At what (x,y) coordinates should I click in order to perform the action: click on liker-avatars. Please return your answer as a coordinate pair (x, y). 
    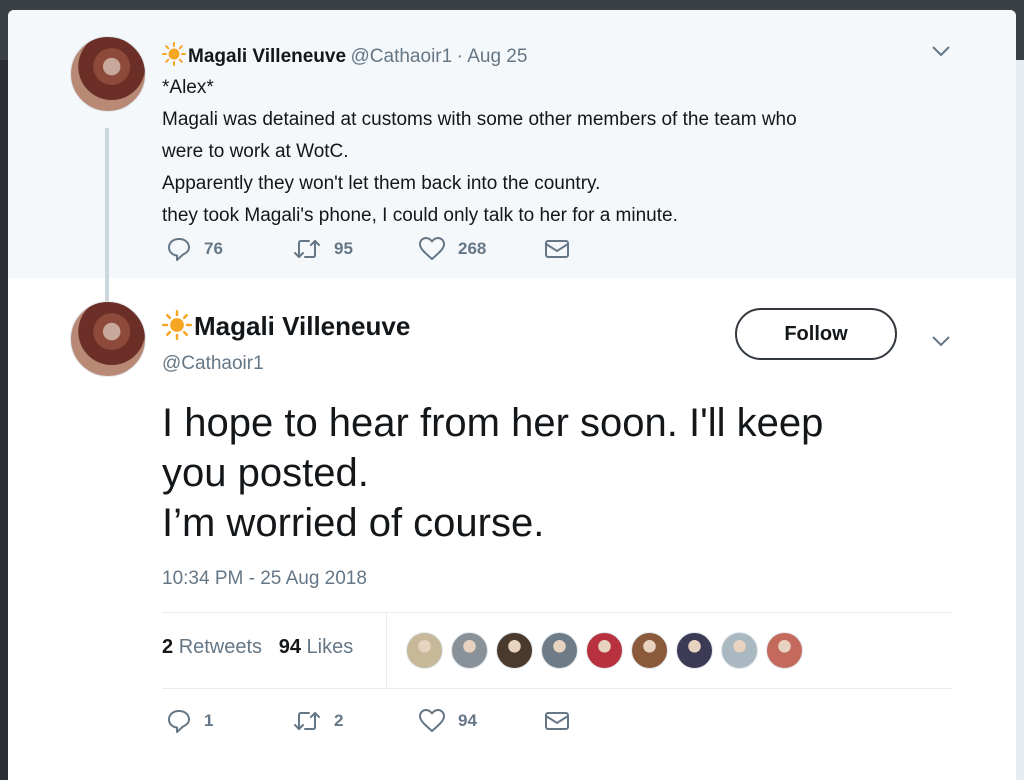
    Looking at the image, I should click on (608, 650).